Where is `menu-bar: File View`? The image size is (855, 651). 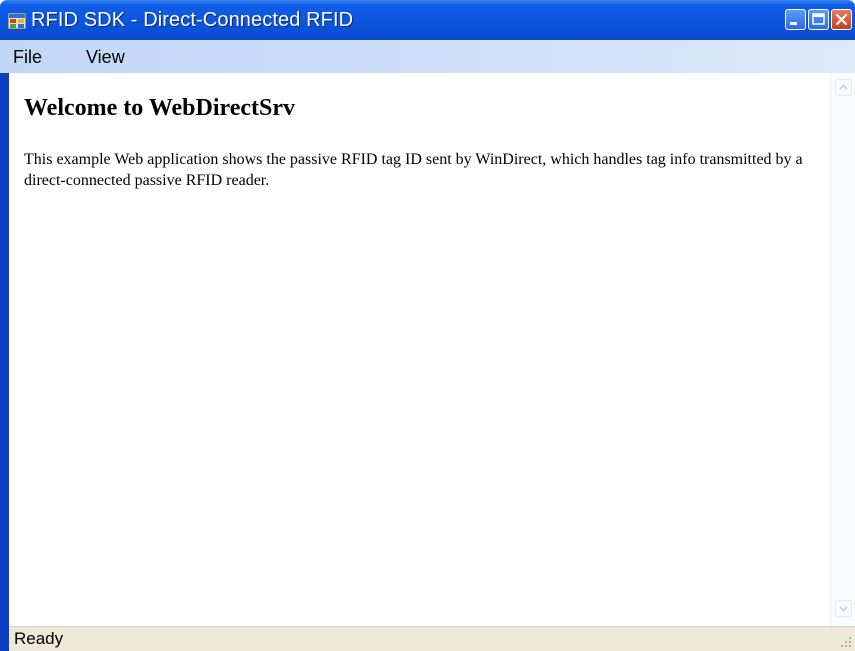
menu-bar: File View is located at coordinates (427, 56).